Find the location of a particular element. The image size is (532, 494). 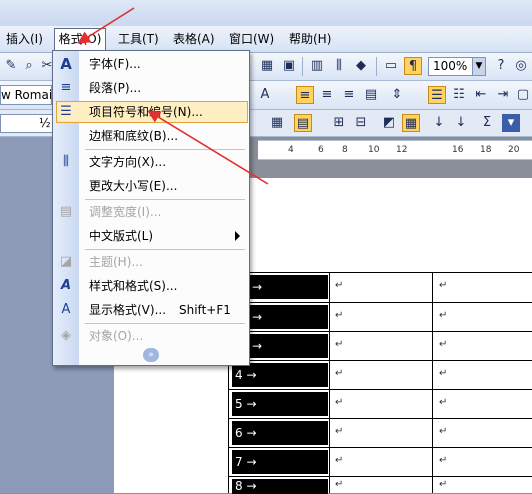

zoom-dropdown-icon: ▼ is located at coordinates (479, 66).